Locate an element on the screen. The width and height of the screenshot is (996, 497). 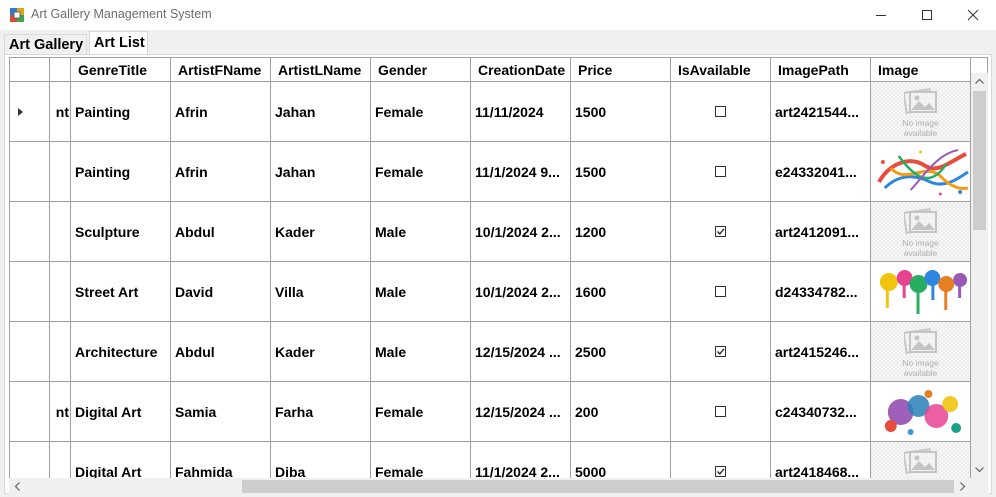
column-header-artistlname: ArtistLName is located at coordinates (321, 70).